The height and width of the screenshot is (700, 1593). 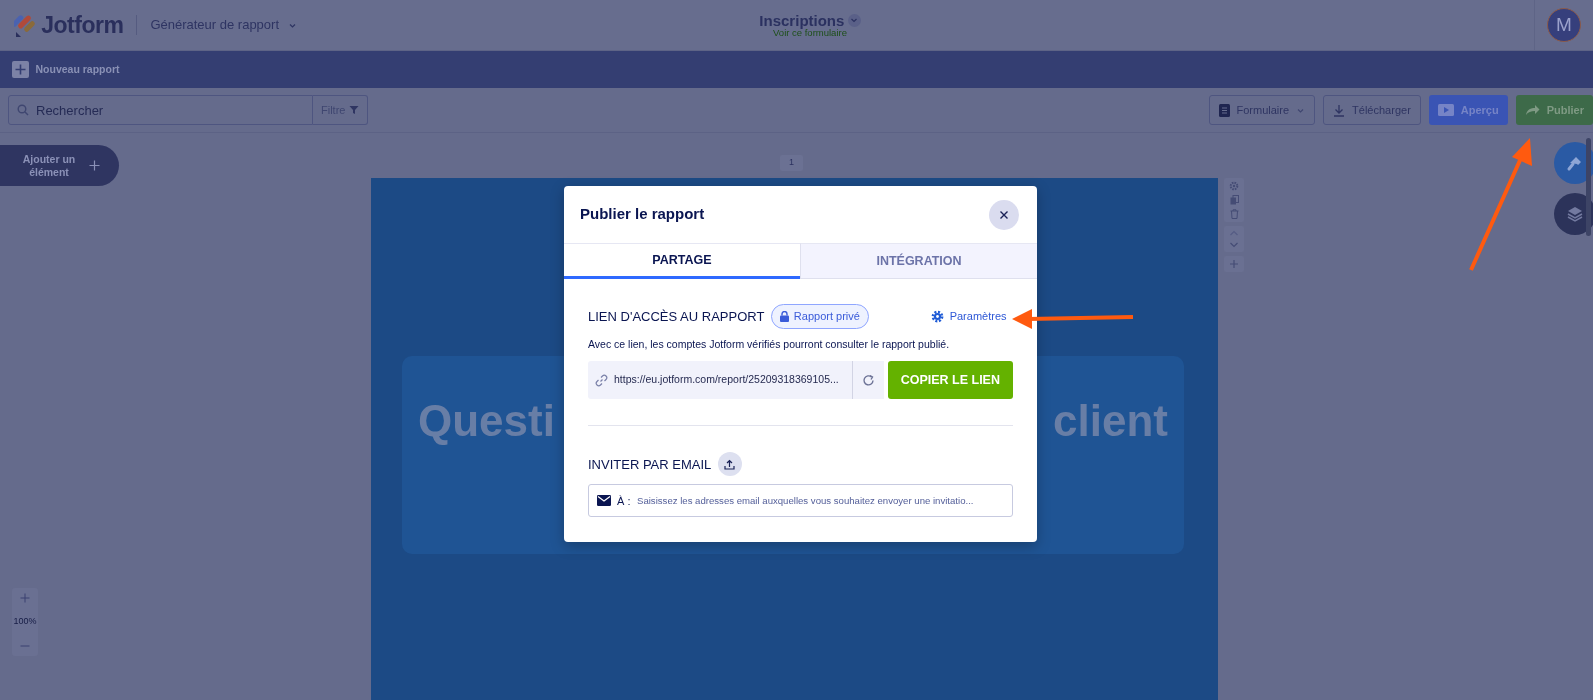 I want to click on close-button, so click(x=1004, y=214).